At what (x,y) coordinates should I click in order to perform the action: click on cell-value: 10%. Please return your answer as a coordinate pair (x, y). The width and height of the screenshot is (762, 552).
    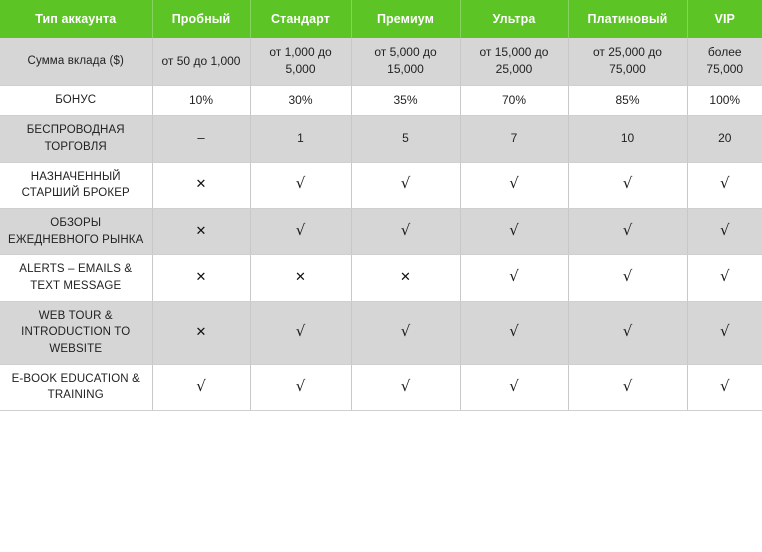
    Looking at the image, I should click on (201, 99).